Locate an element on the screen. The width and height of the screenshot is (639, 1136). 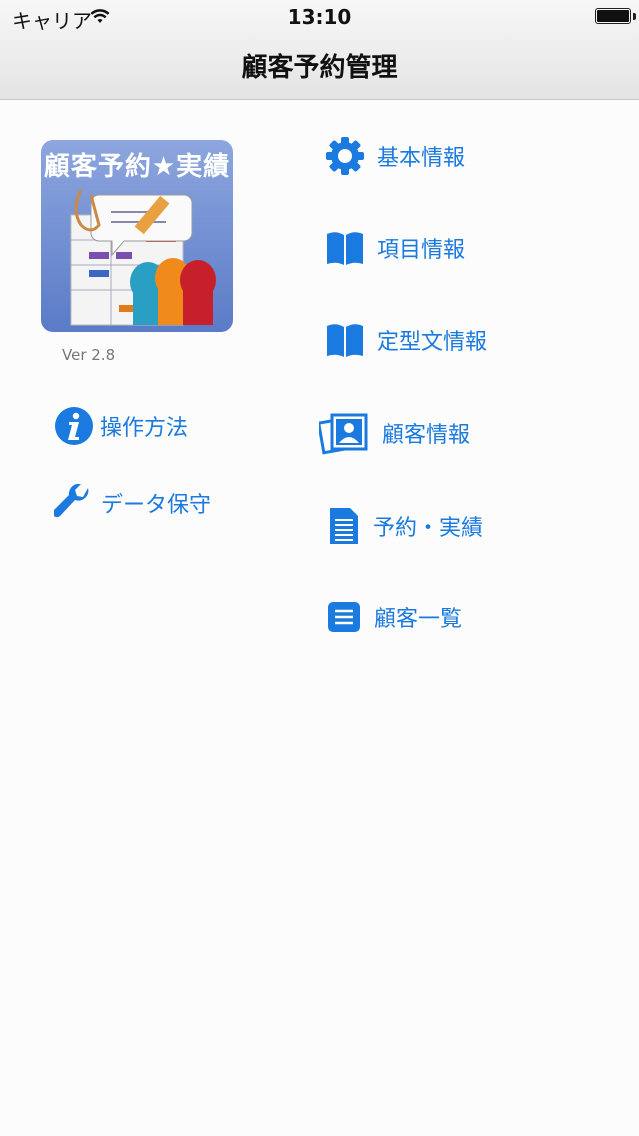
menu-item-basic-info: 基本情報 is located at coordinates (395, 156).